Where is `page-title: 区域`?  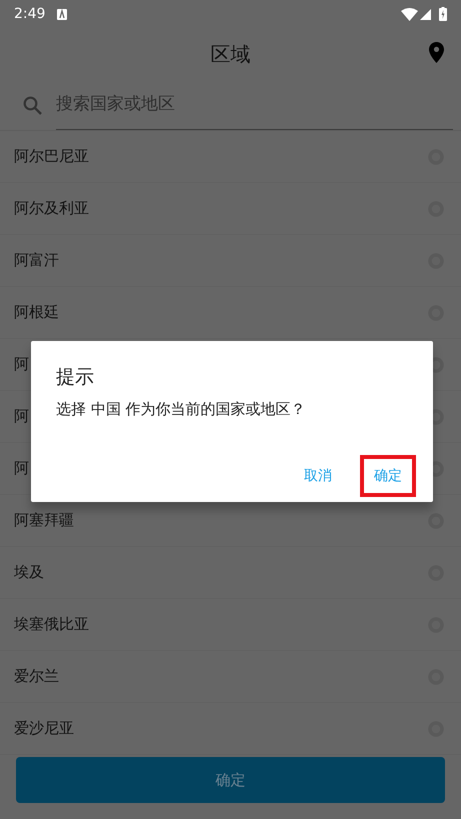 page-title: 区域 is located at coordinates (230, 54).